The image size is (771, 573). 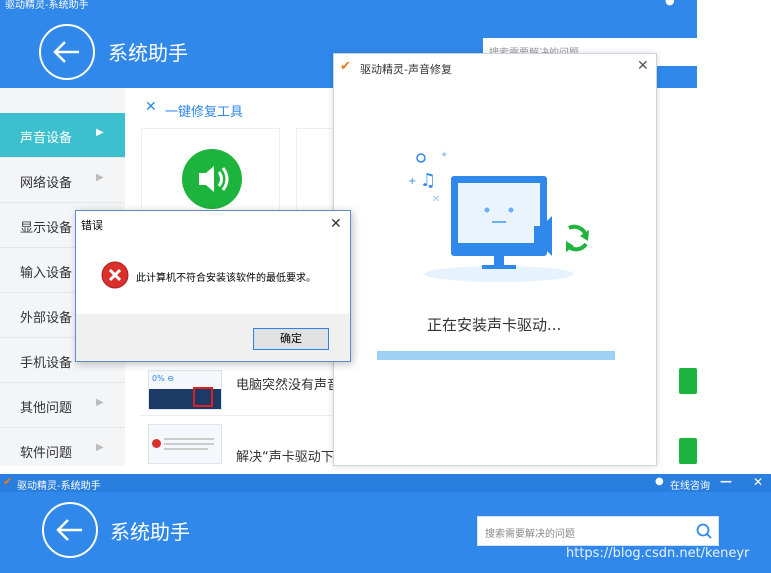 I want to click on close-button: ✕, so click(x=758, y=482).